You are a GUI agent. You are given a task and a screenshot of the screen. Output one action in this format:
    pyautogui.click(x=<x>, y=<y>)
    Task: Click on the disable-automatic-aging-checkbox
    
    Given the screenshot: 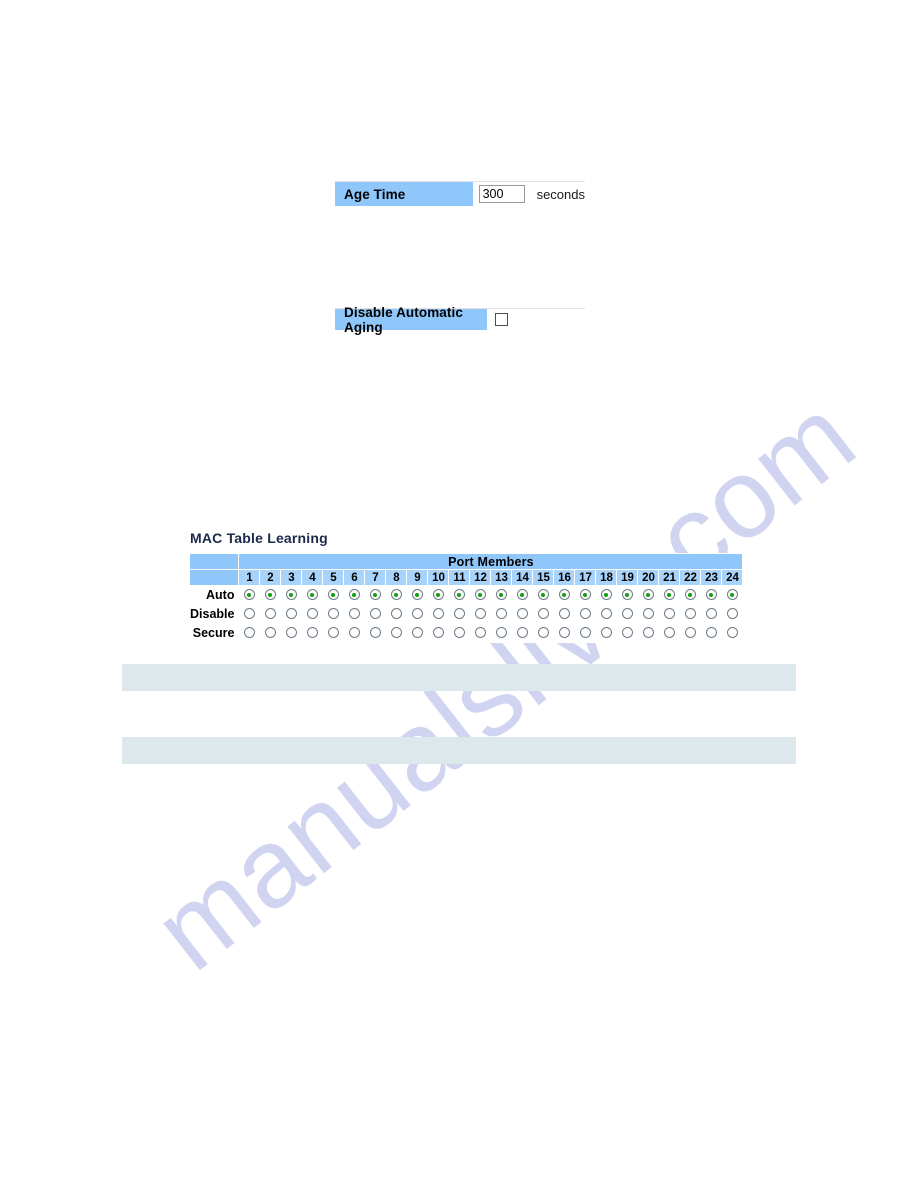 What is the action you would take?
    pyautogui.click(x=501, y=319)
    